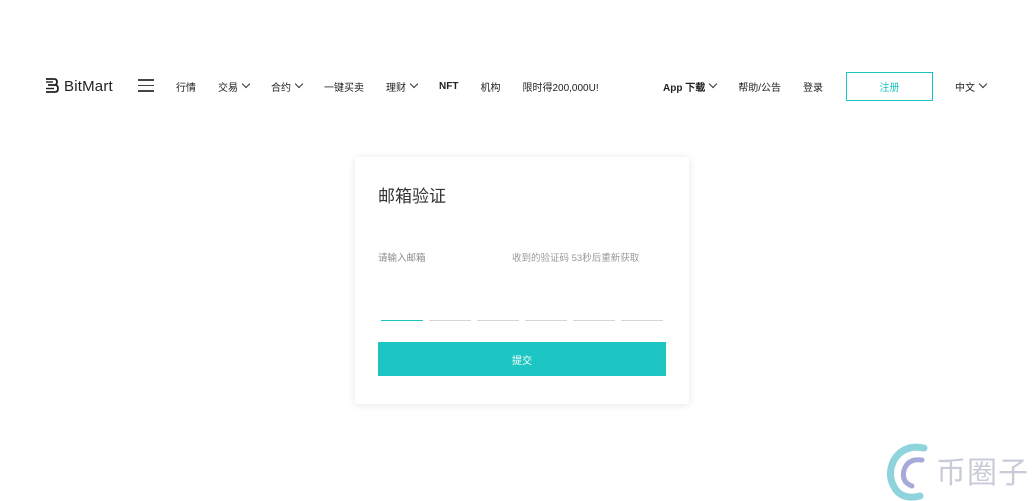 Image resolution: width=1034 pixels, height=501 pixels. I want to click on nav-item-help: 帮助/公告, so click(759, 86).